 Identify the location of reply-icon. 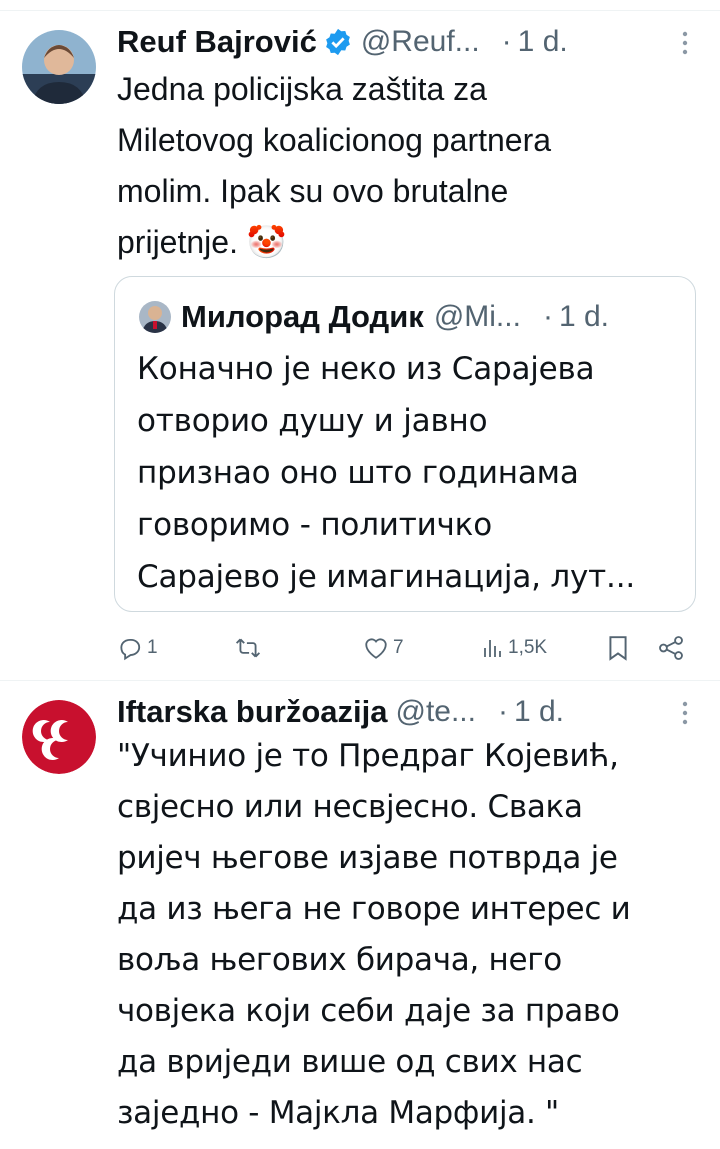
(130, 648).